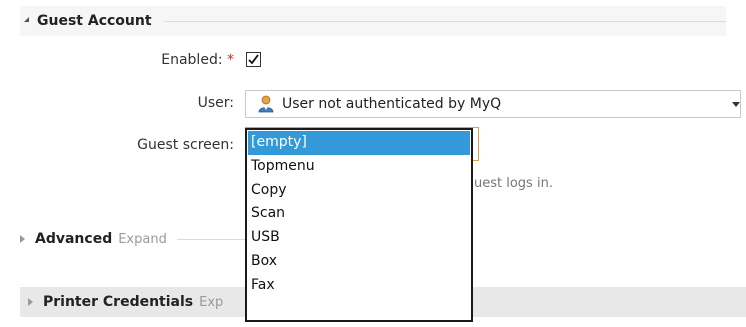  I want to click on section-header-advanced: Advanced Expand, so click(135, 239).